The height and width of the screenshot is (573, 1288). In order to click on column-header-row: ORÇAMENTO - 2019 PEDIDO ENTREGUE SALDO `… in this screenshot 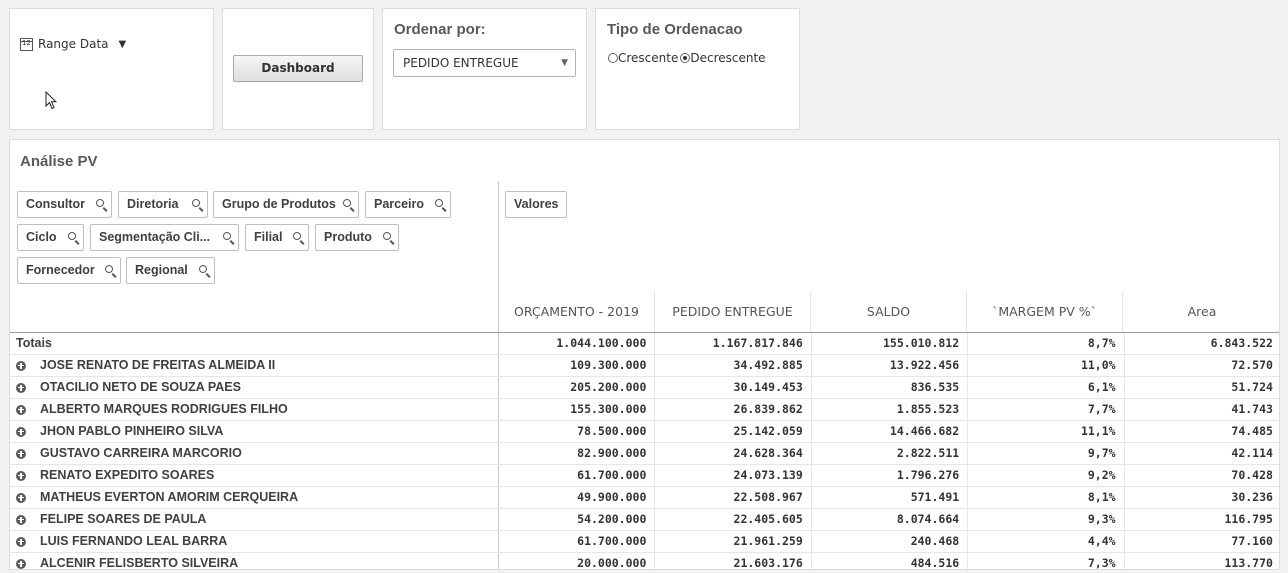, I will do `click(889, 312)`.